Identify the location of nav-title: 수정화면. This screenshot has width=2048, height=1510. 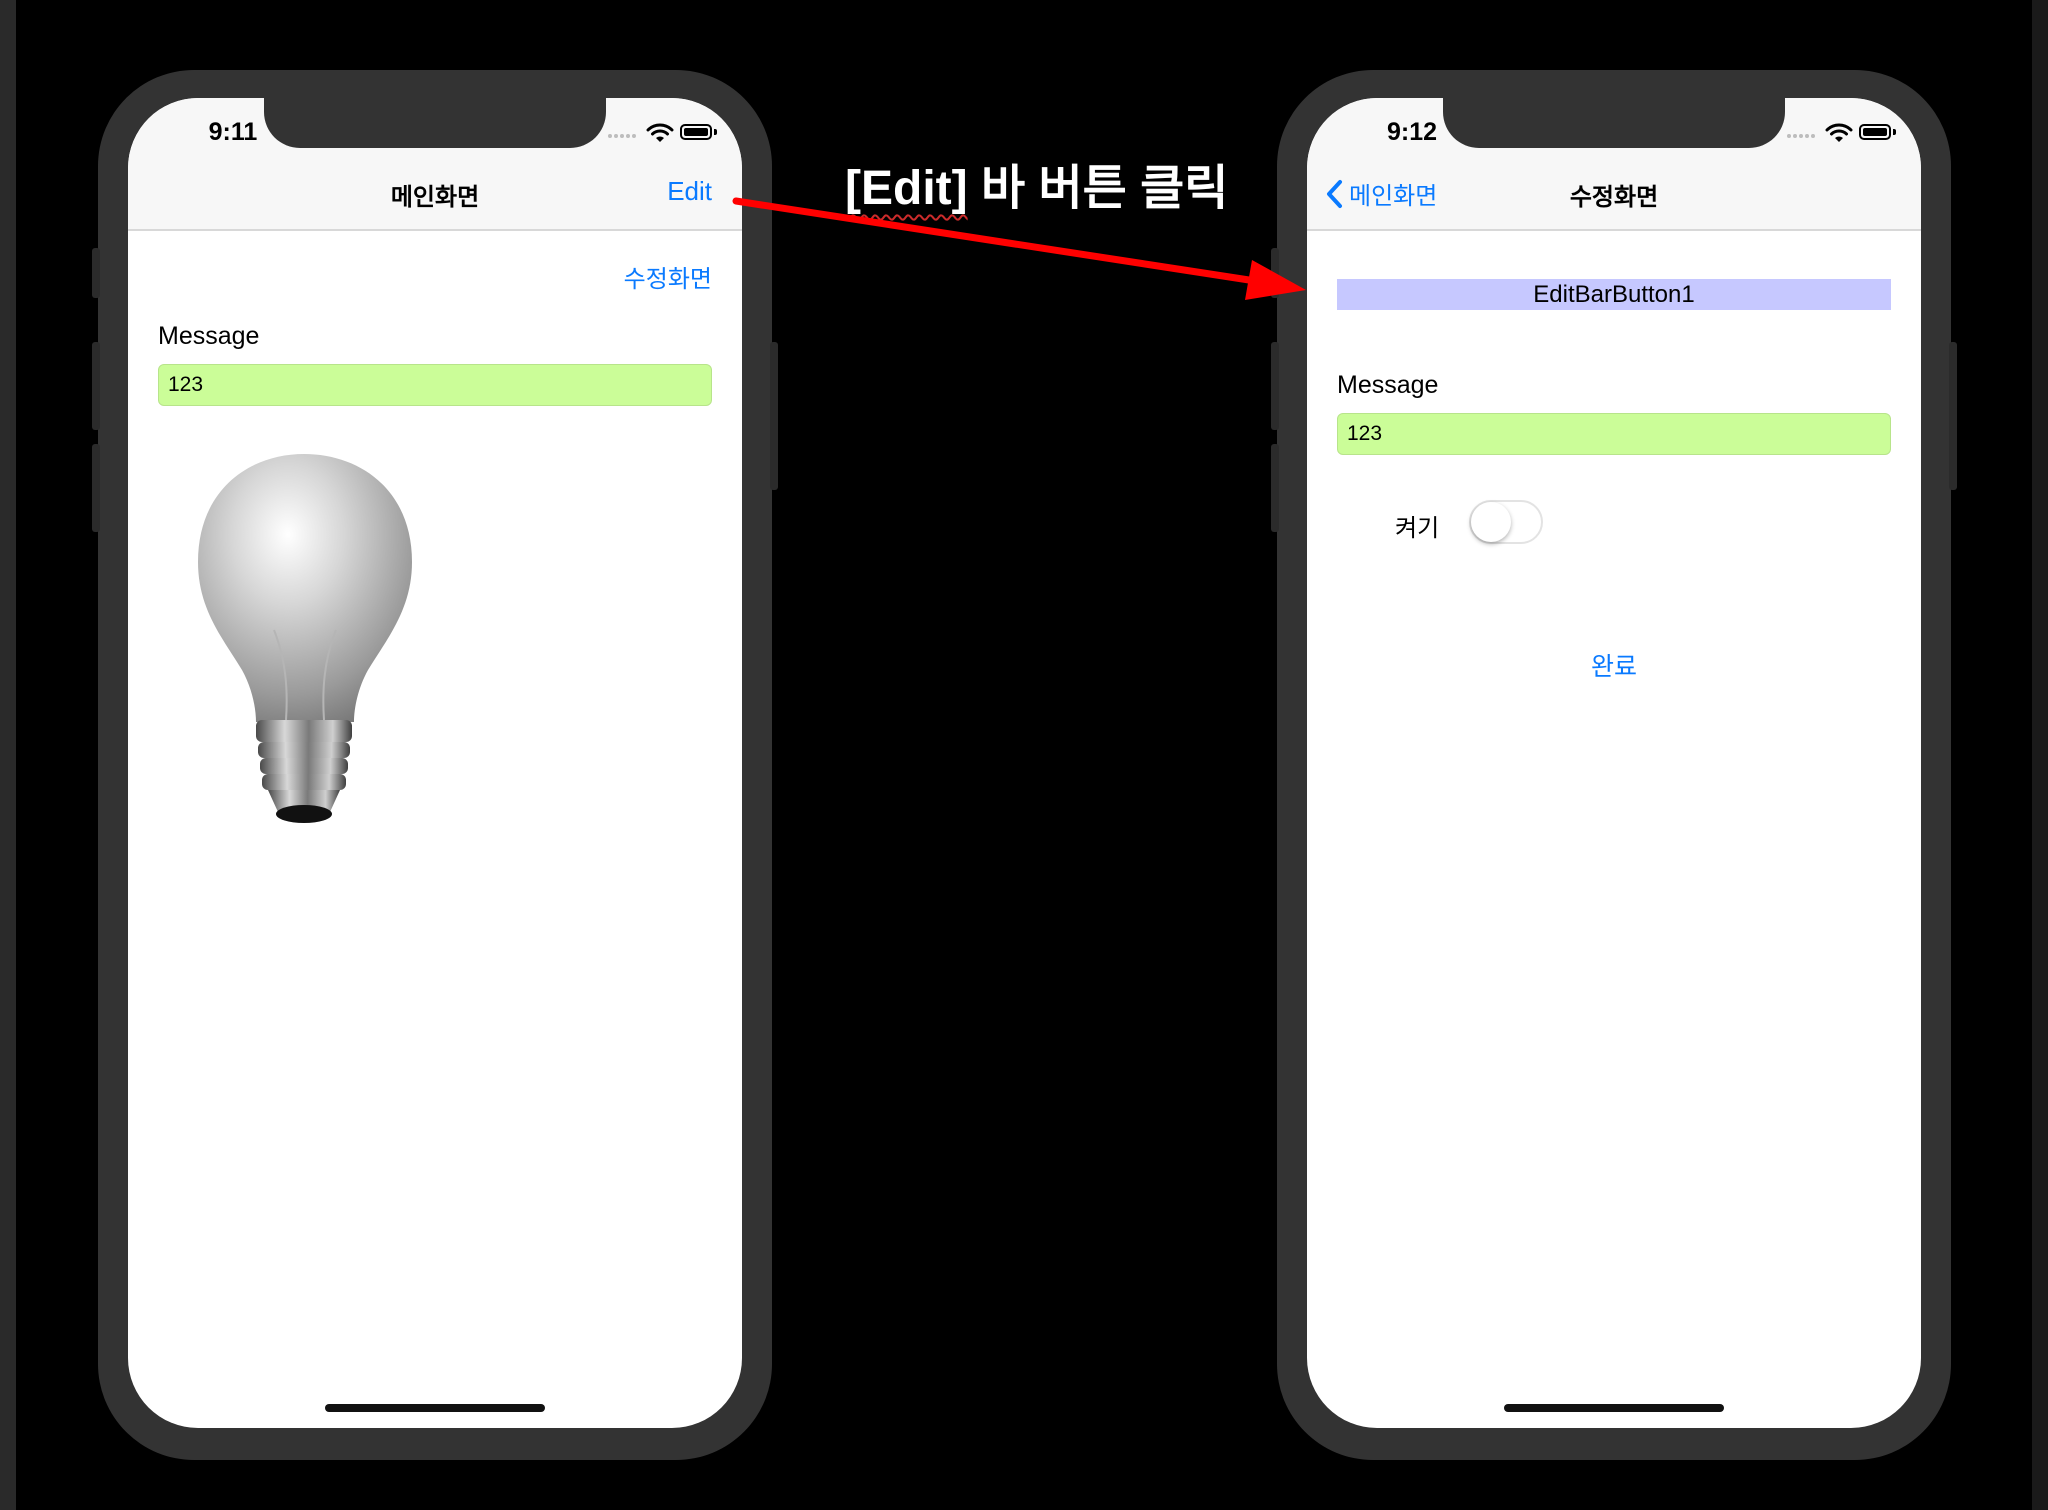
(1614, 197).